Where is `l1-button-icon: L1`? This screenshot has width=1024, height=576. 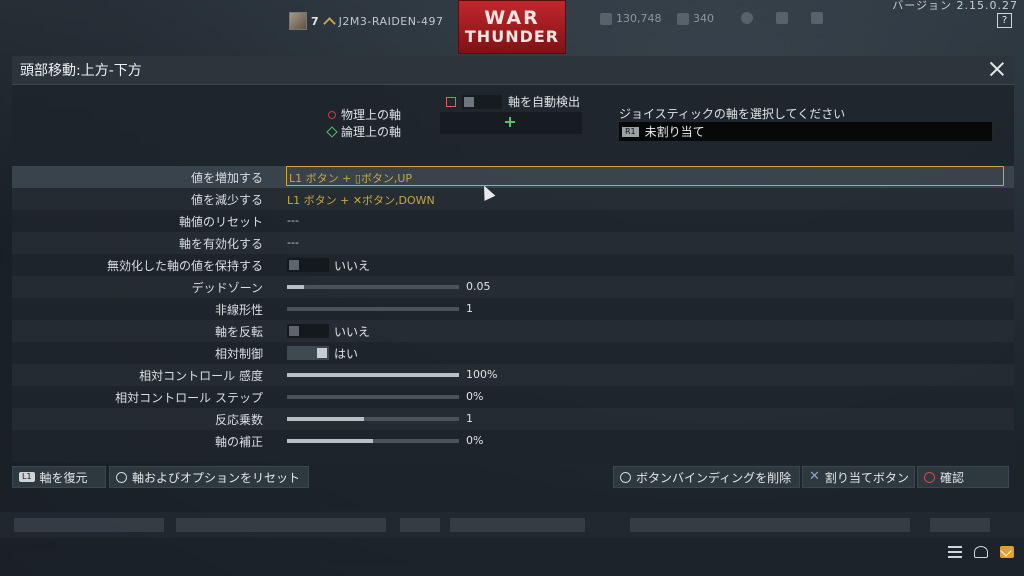
l1-button-icon: L1 is located at coordinates (27, 477).